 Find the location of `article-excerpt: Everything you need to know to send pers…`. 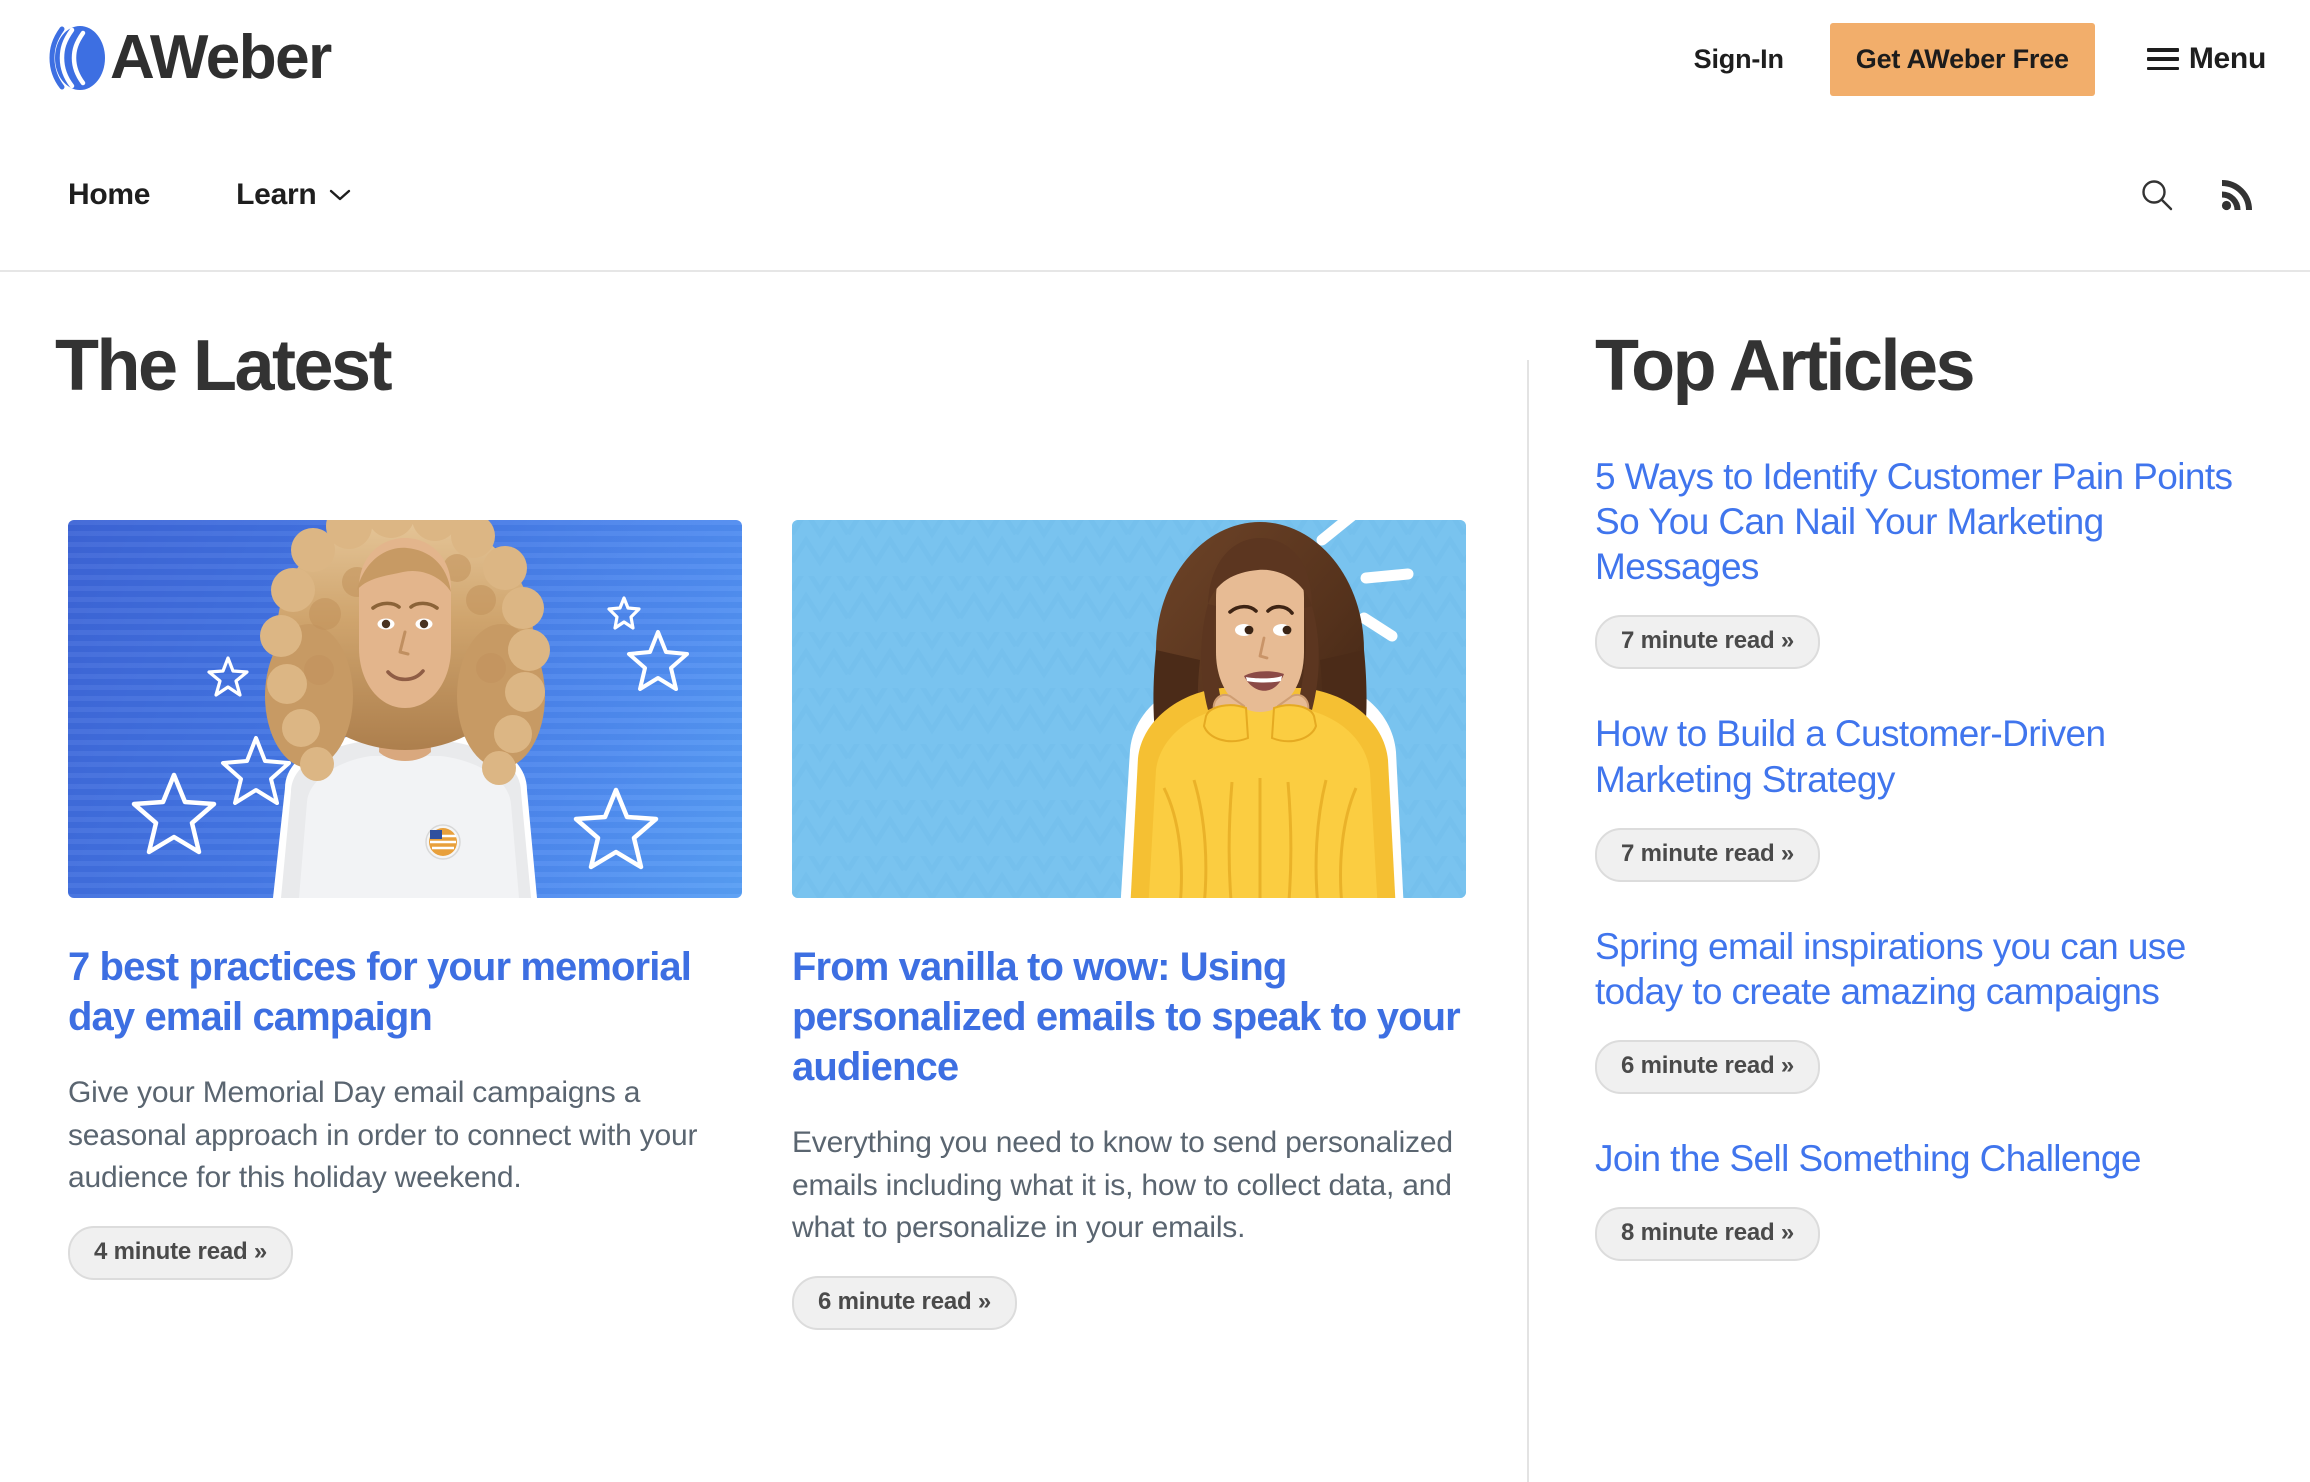

article-excerpt: Everything you need to know to send pers… is located at coordinates (1122, 1185).